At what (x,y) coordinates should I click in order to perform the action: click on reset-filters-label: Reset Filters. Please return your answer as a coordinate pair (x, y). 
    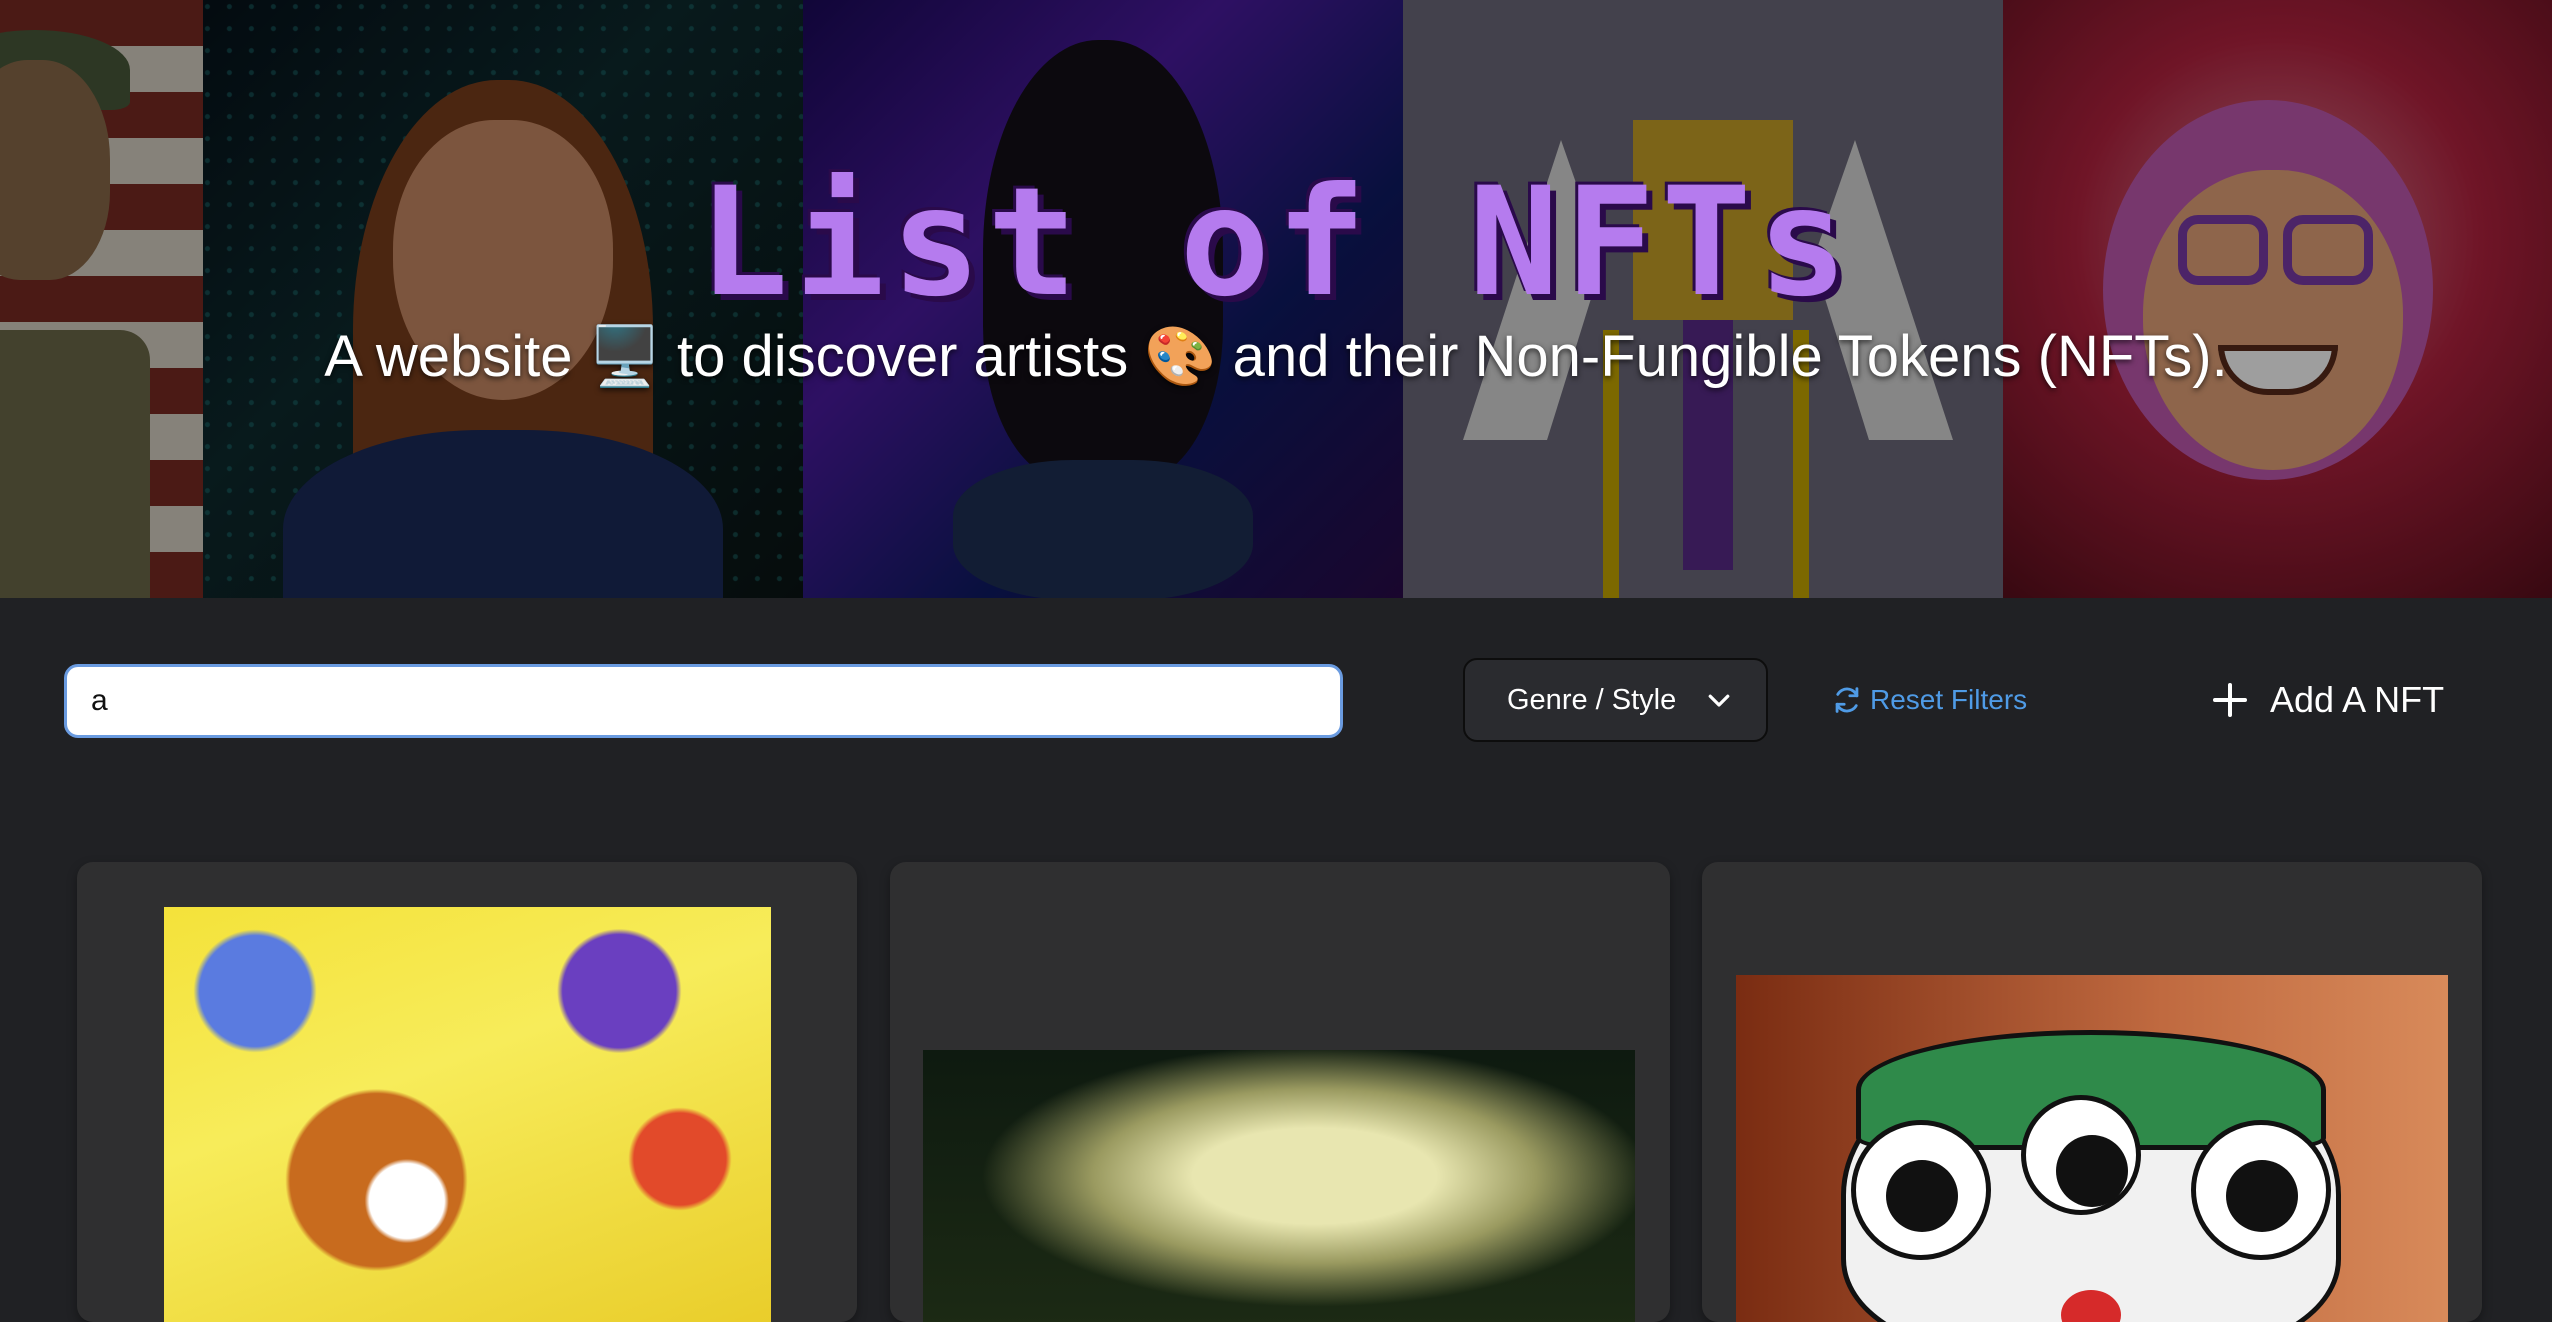
    Looking at the image, I should click on (1949, 699).